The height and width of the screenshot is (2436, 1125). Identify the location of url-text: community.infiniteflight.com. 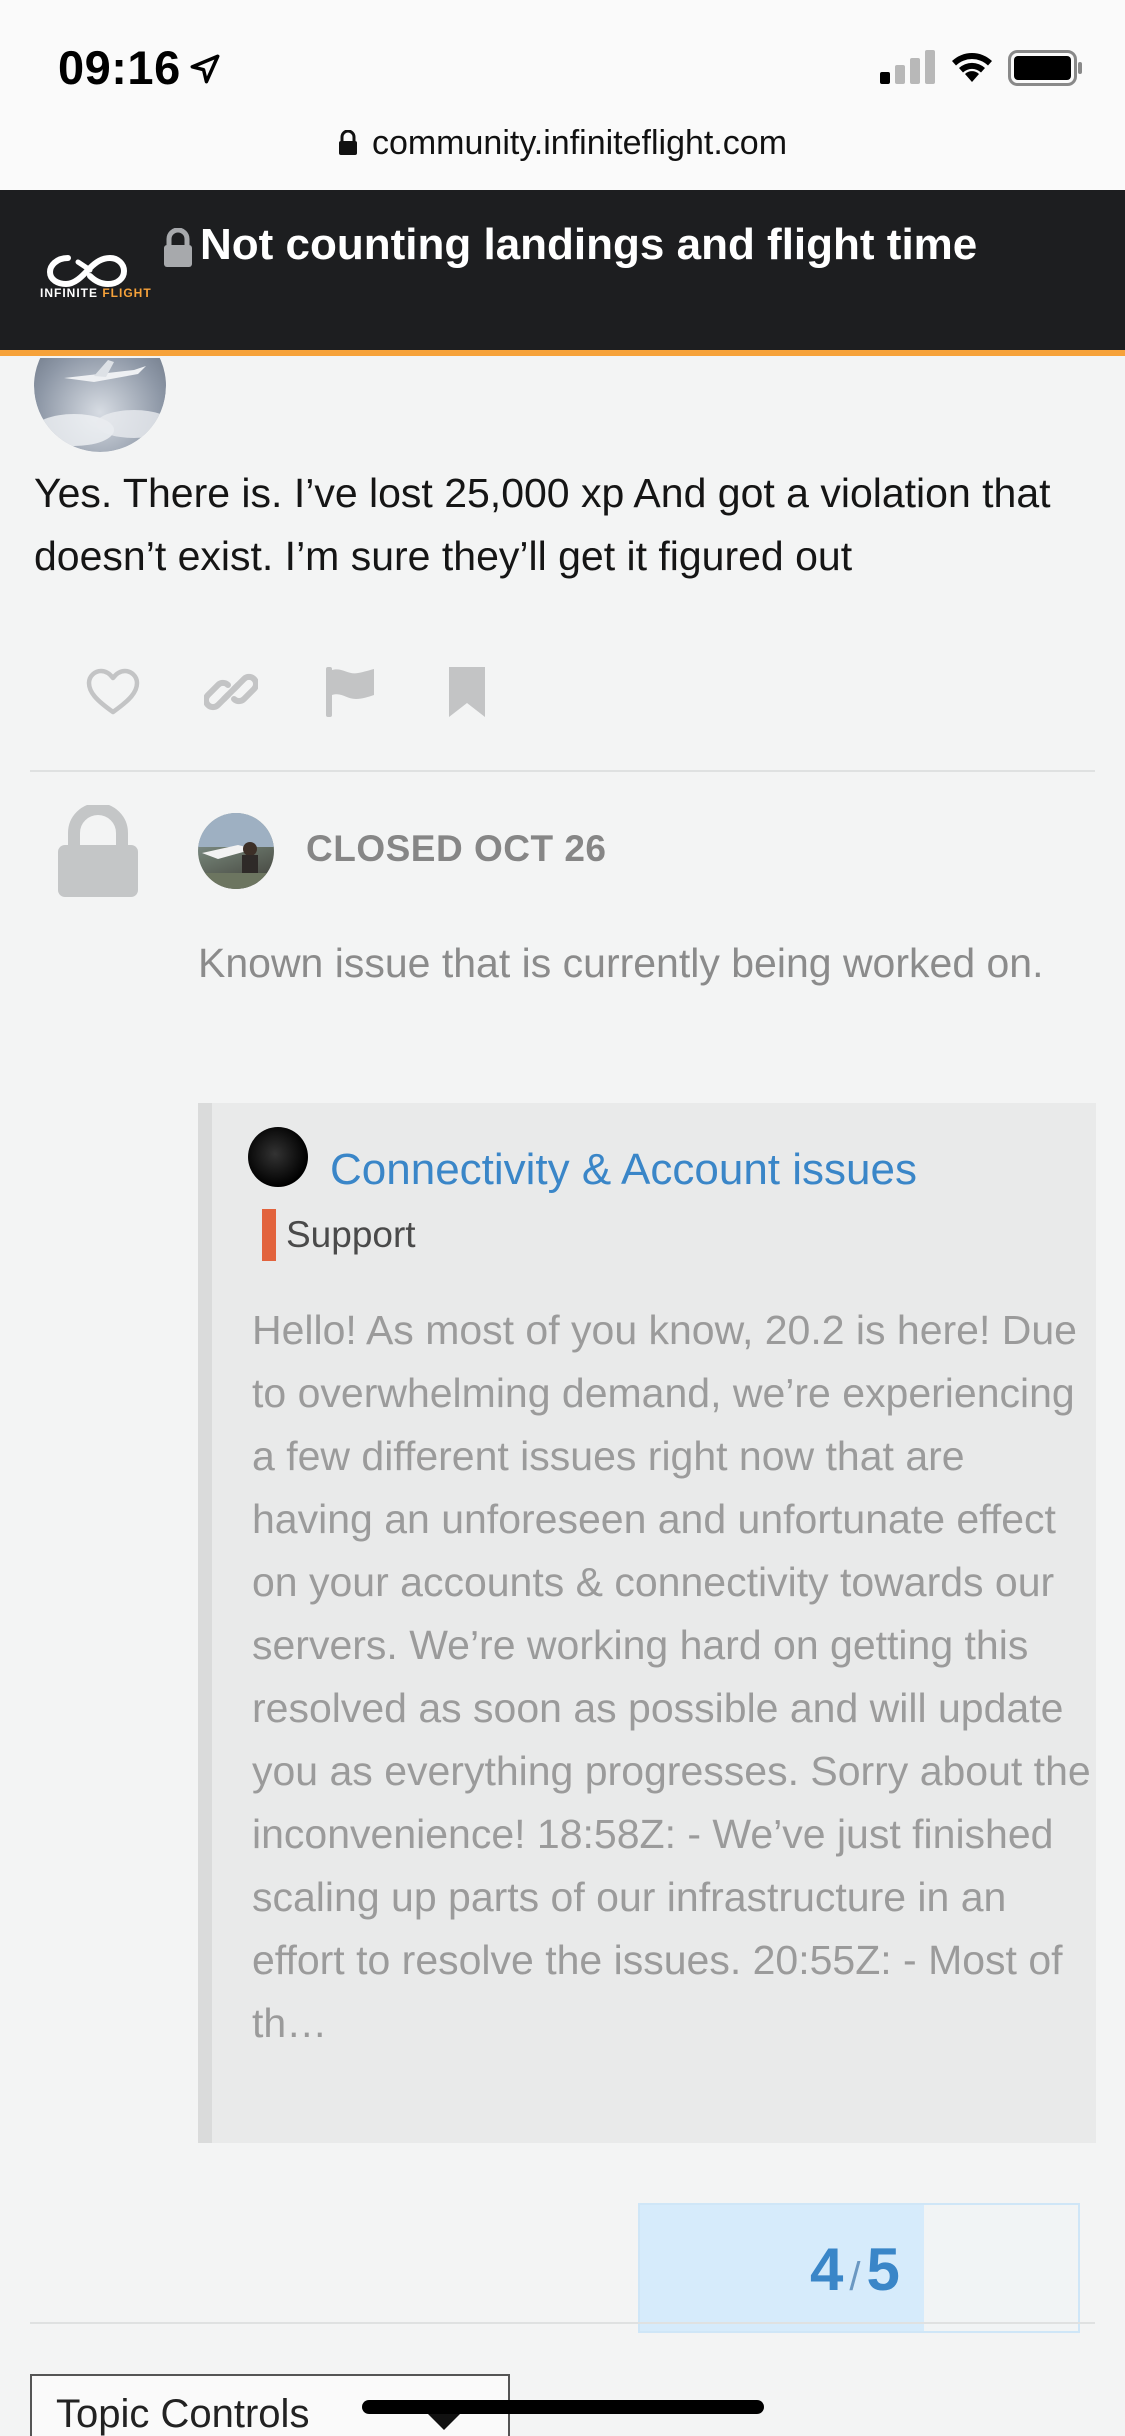
(579, 142).